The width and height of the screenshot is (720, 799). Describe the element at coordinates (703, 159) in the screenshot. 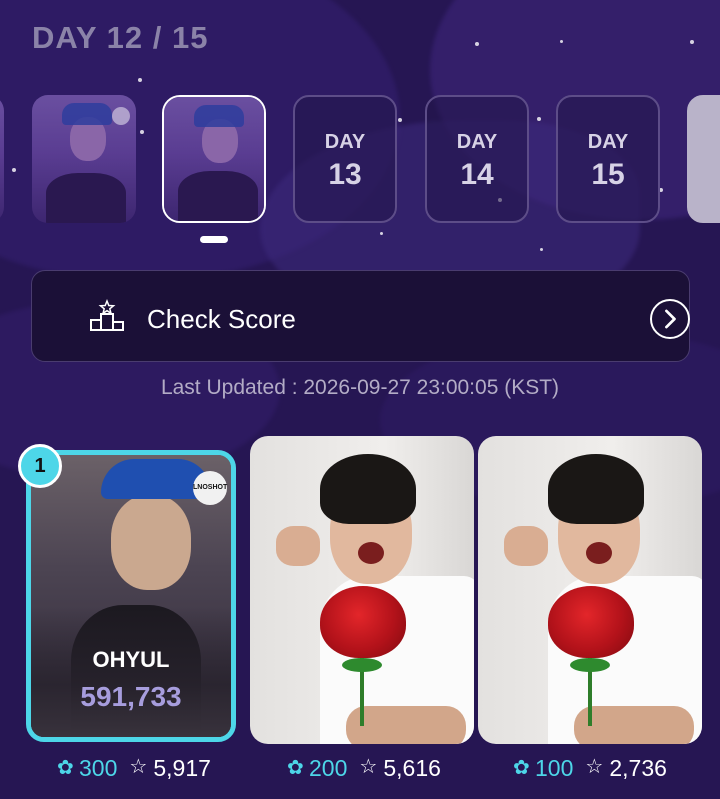

I see `day-button-next` at that location.